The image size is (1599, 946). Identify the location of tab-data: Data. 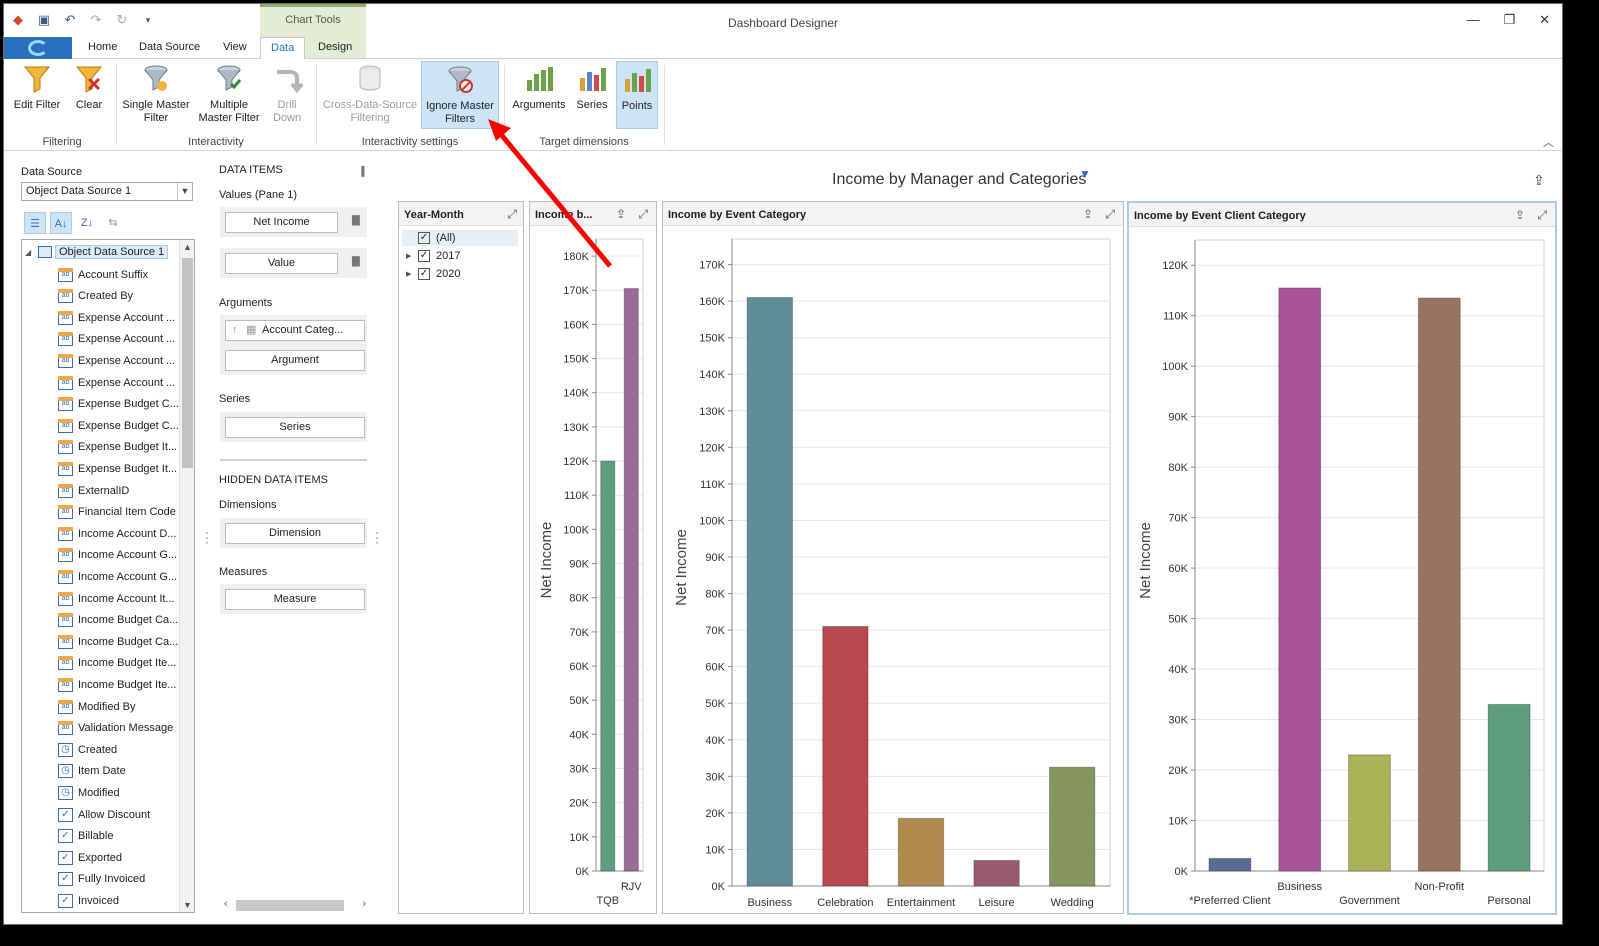
(283, 48).